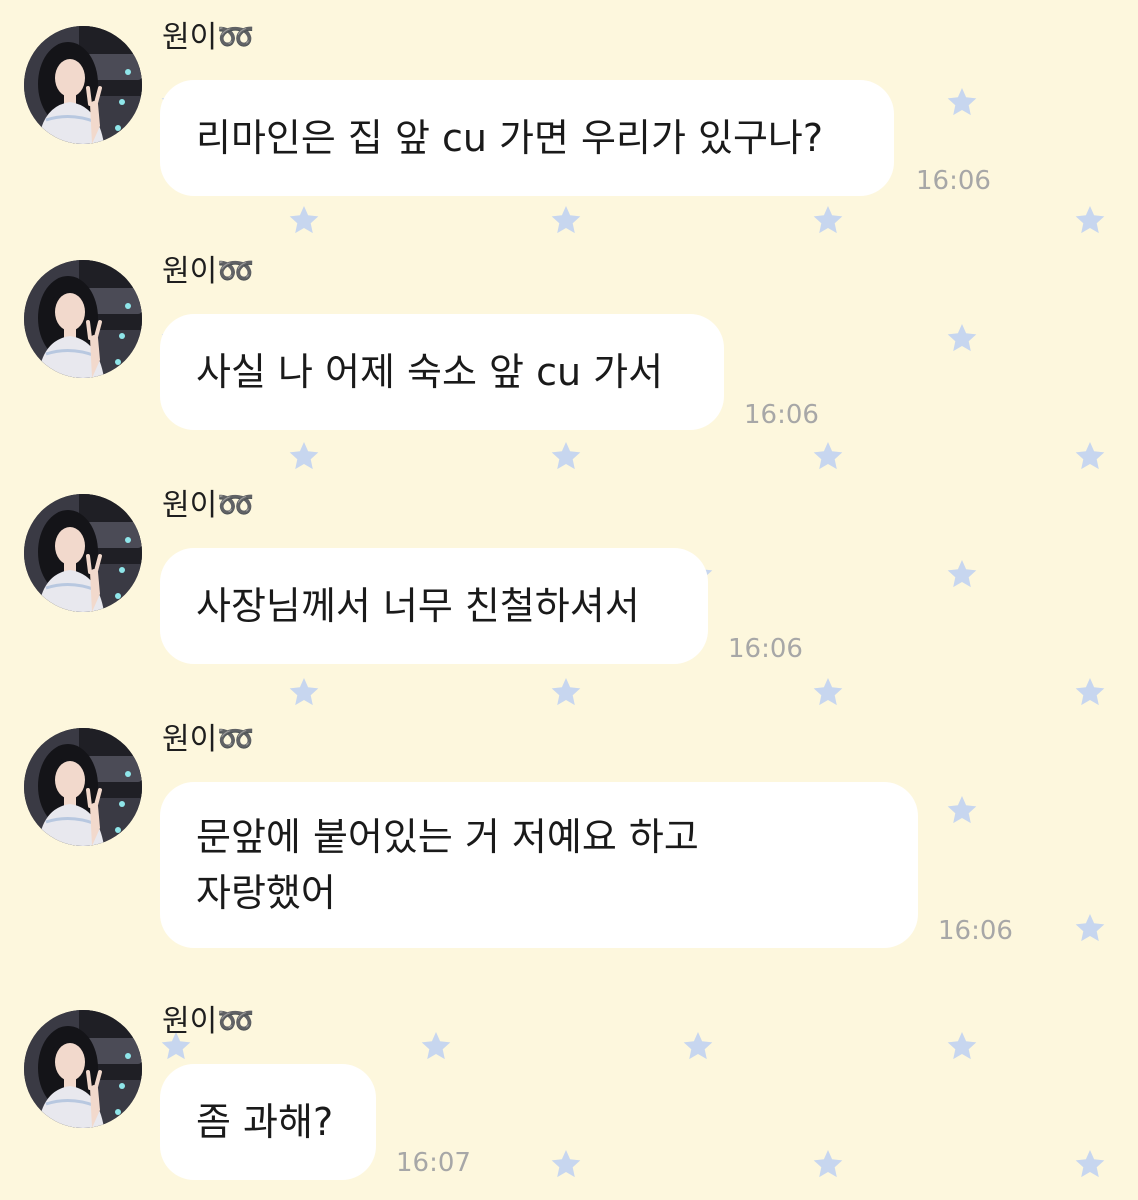 The height and width of the screenshot is (1200, 1138). Describe the element at coordinates (447, 865) in the screenshot. I see `message-text: 문앞에 붙어있는 거 저예요 하고 자랑했어` at that location.